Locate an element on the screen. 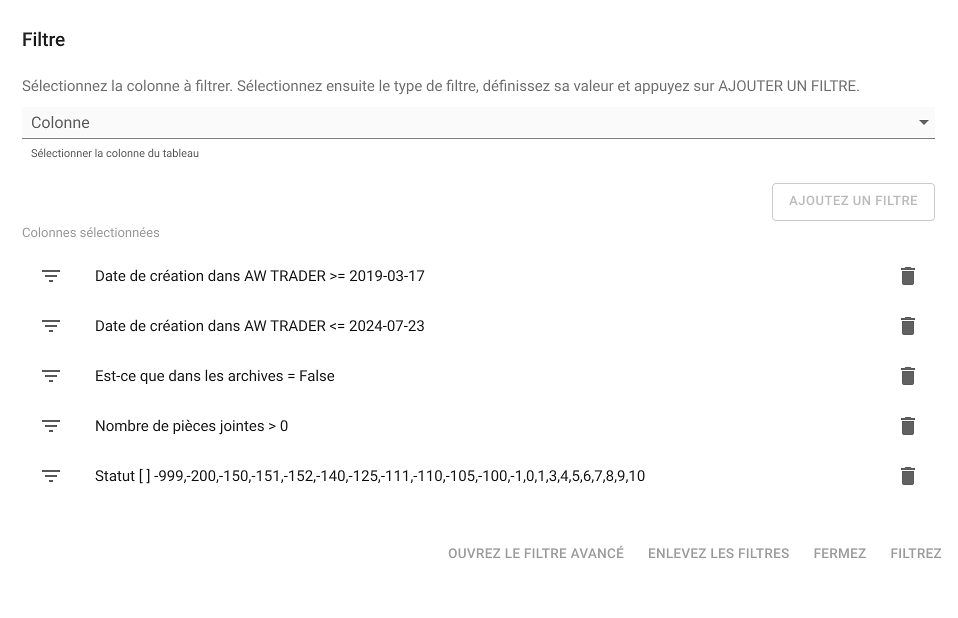  filter-label: Date de création dans AW TRADER >= 2019-03-17 is located at coordinates (260, 276).